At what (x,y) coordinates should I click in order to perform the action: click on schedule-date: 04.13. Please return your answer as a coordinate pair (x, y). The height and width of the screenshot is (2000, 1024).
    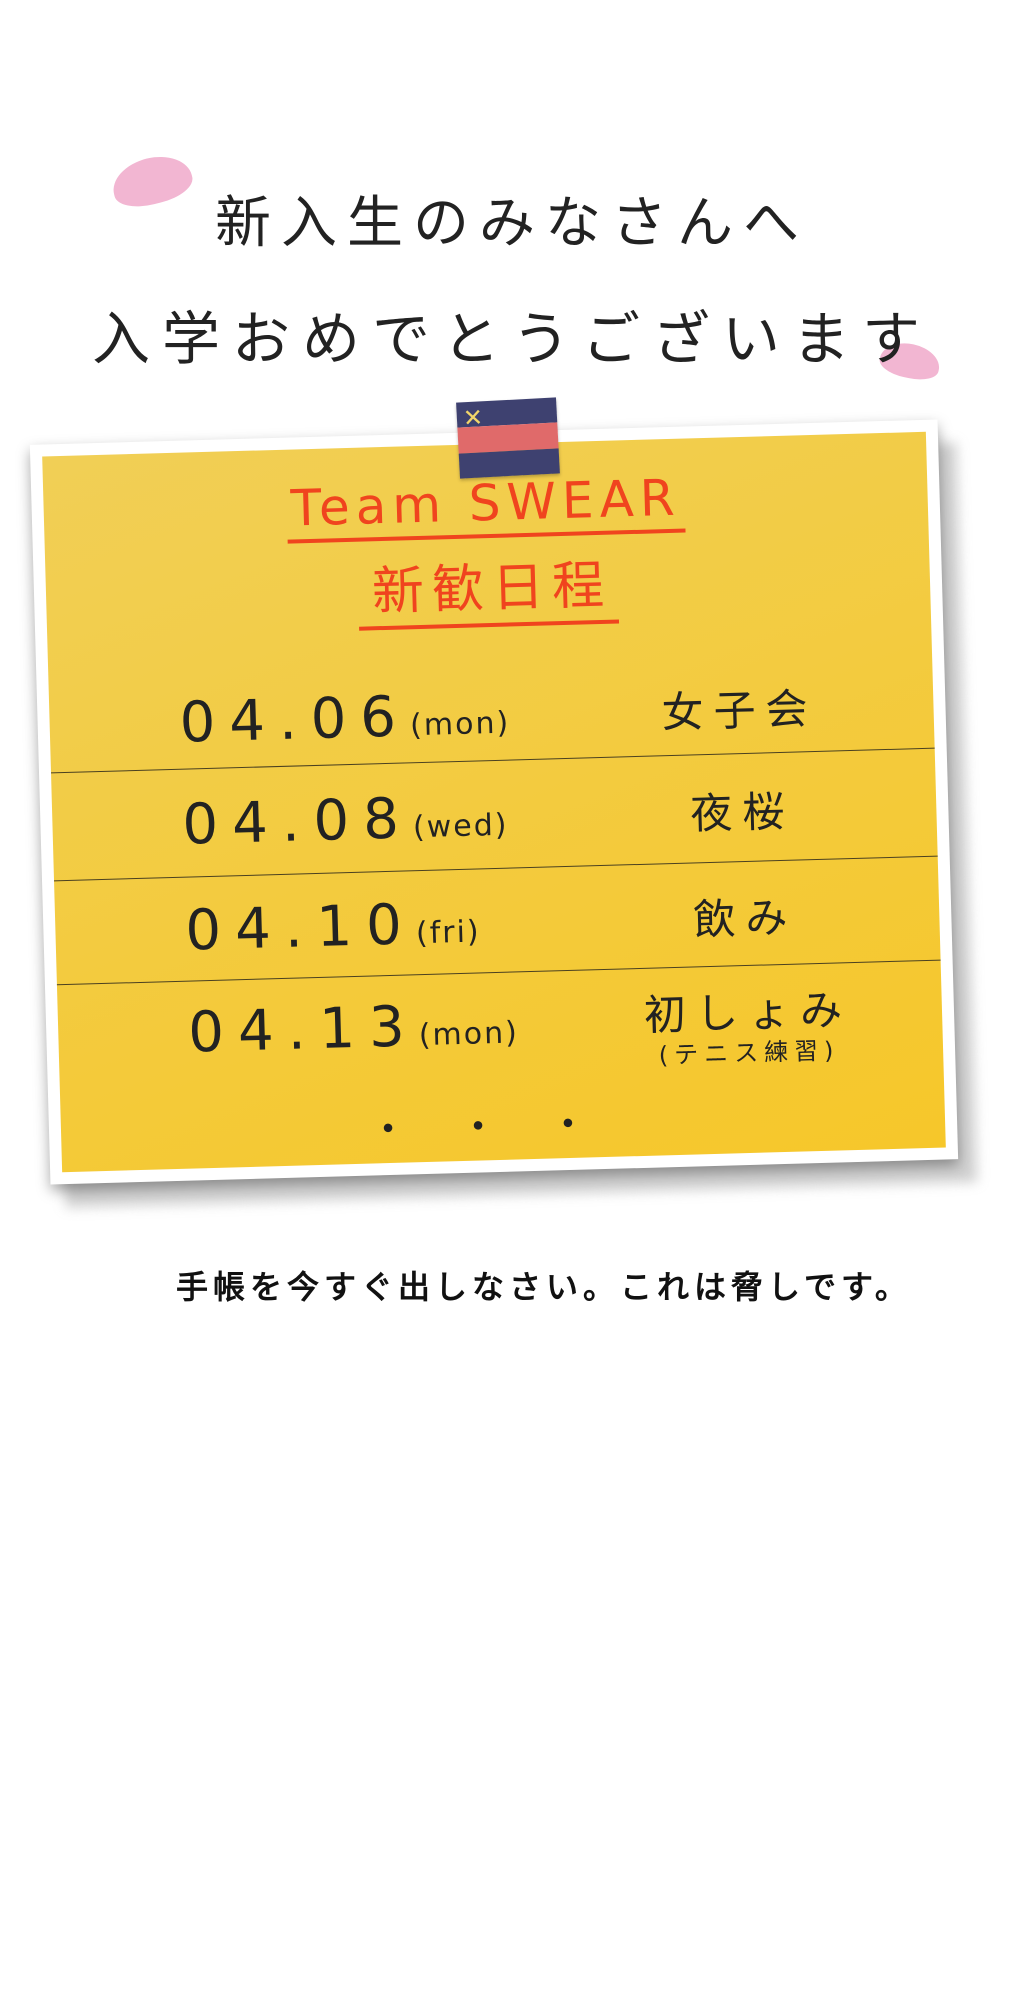
    Looking at the image, I should click on (303, 1030).